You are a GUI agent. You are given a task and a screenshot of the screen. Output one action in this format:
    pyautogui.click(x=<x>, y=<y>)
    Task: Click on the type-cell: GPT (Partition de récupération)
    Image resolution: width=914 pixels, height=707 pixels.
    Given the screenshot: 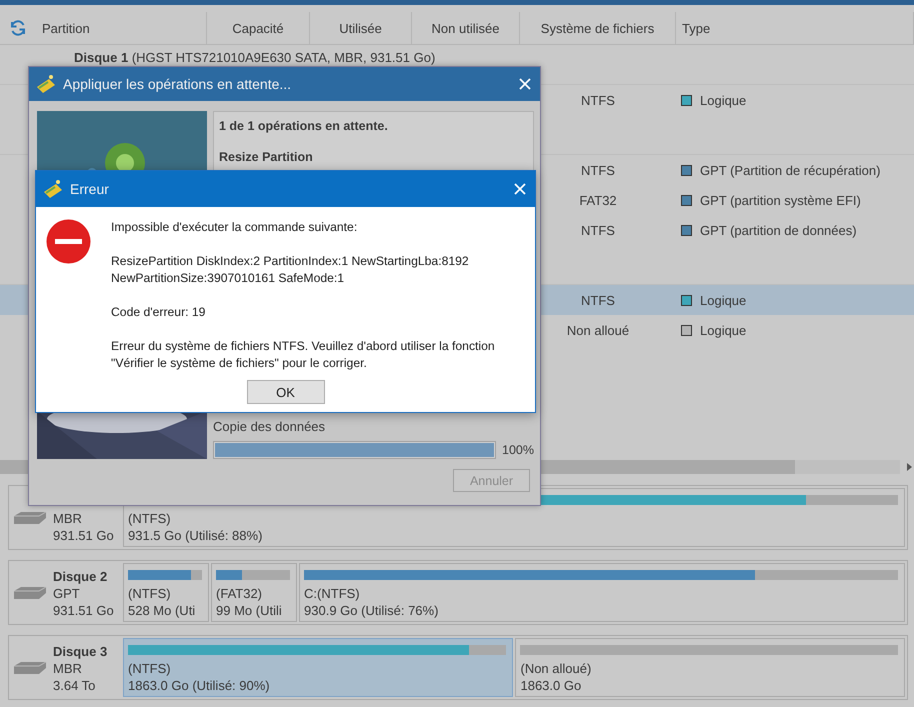 What is the action you would take?
    pyautogui.click(x=790, y=170)
    